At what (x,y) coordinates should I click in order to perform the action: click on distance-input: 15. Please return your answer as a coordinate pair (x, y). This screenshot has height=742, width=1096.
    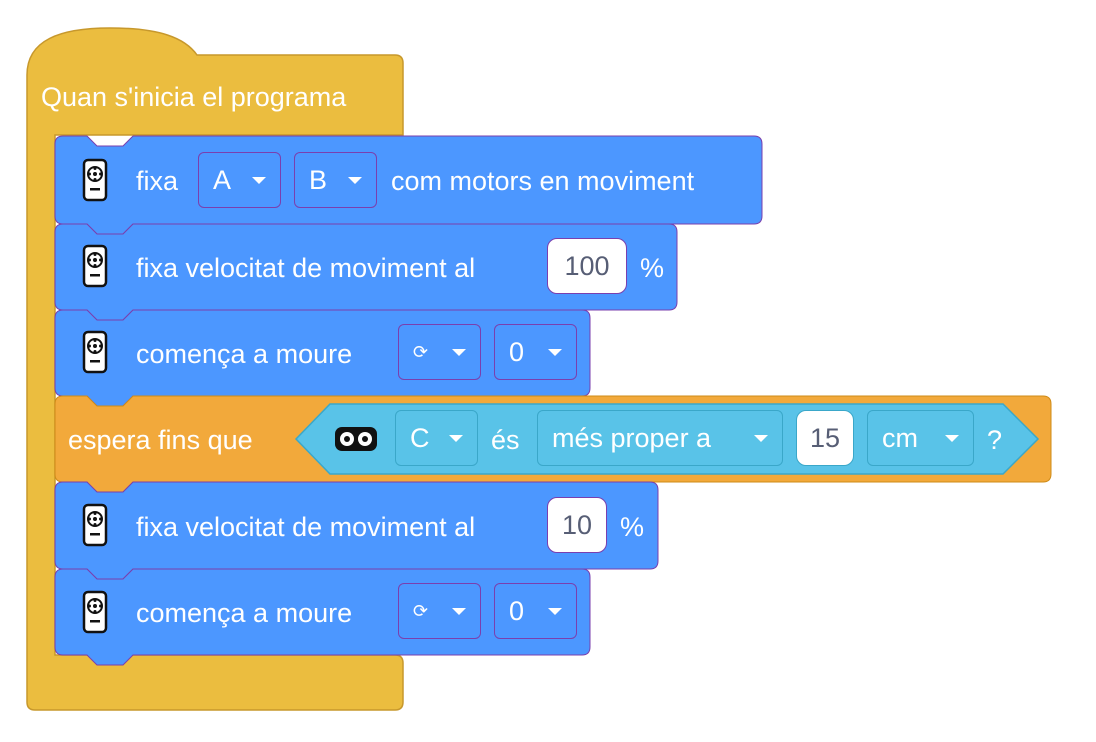
    Looking at the image, I should click on (825, 438).